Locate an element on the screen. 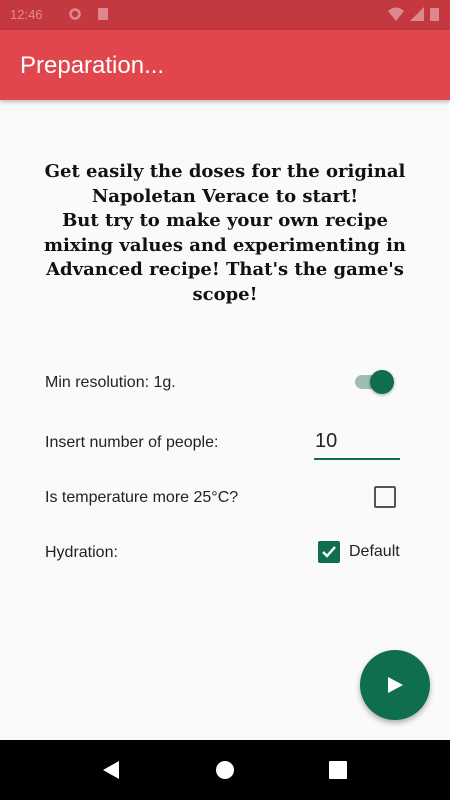 The image size is (450, 800). wifi-icon is located at coordinates (396, 14).